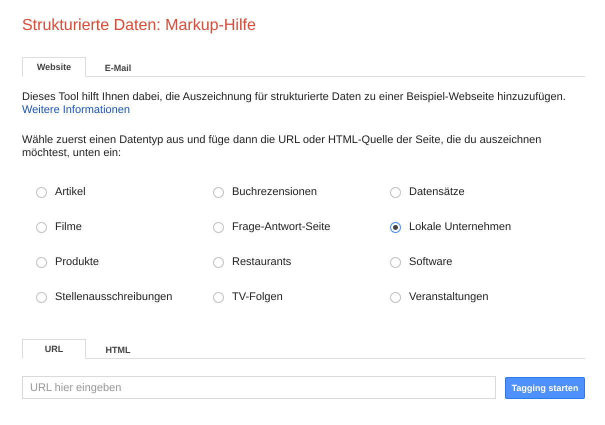 The height and width of the screenshot is (425, 605). What do you see at coordinates (76, 110) in the screenshot?
I see `more-info-link: Weitere Informationen` at bounding box center [76, 110].